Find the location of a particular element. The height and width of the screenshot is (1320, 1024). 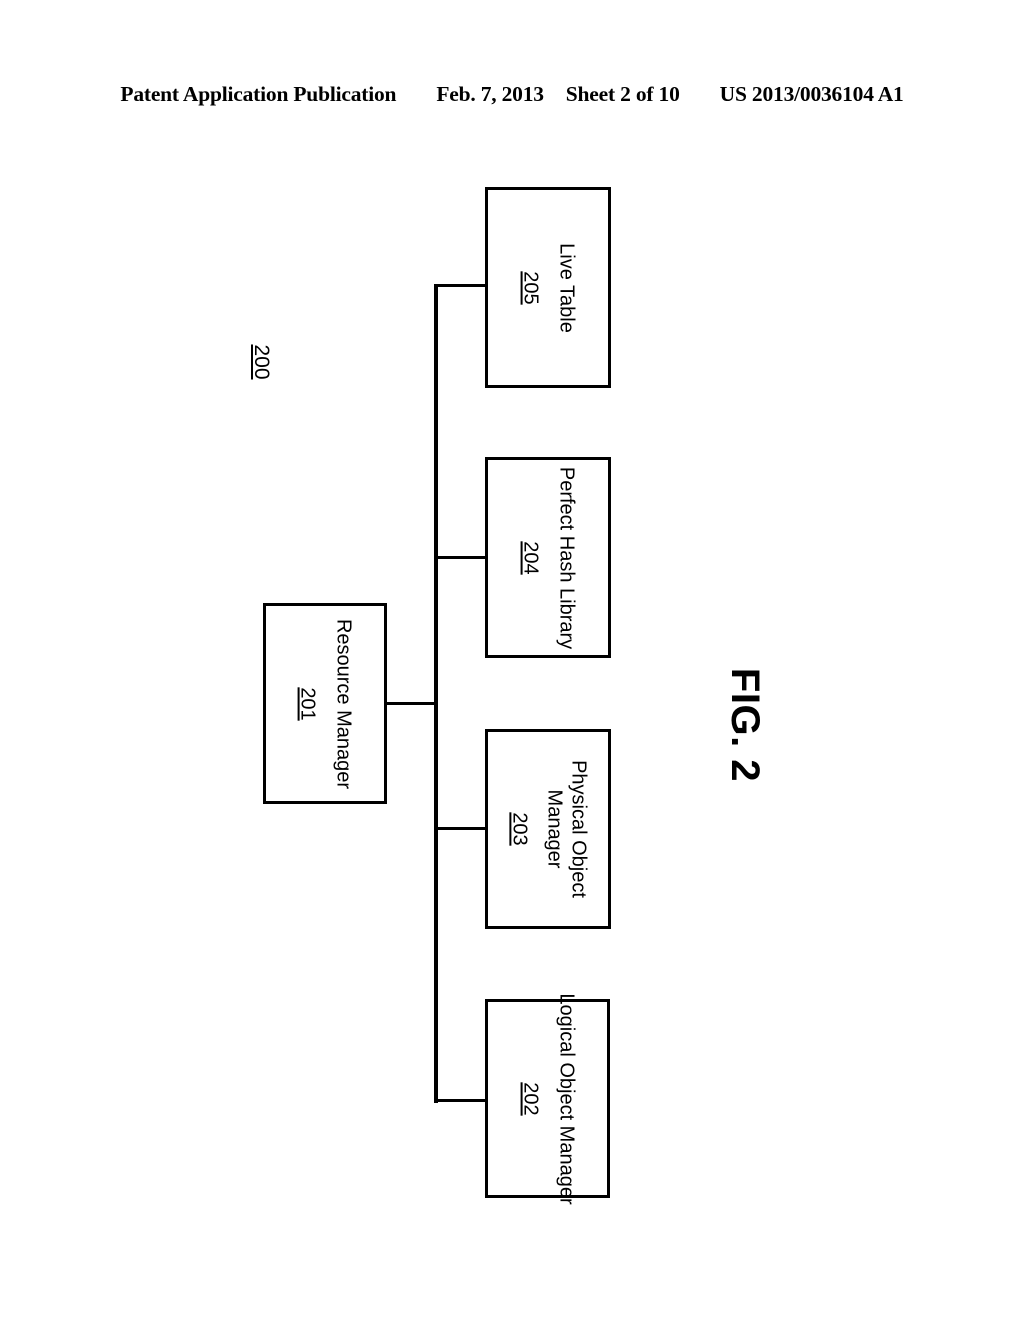

node-physical-object-manager-content: Physical Object Manager 203 is located at coordinates (548, 829).